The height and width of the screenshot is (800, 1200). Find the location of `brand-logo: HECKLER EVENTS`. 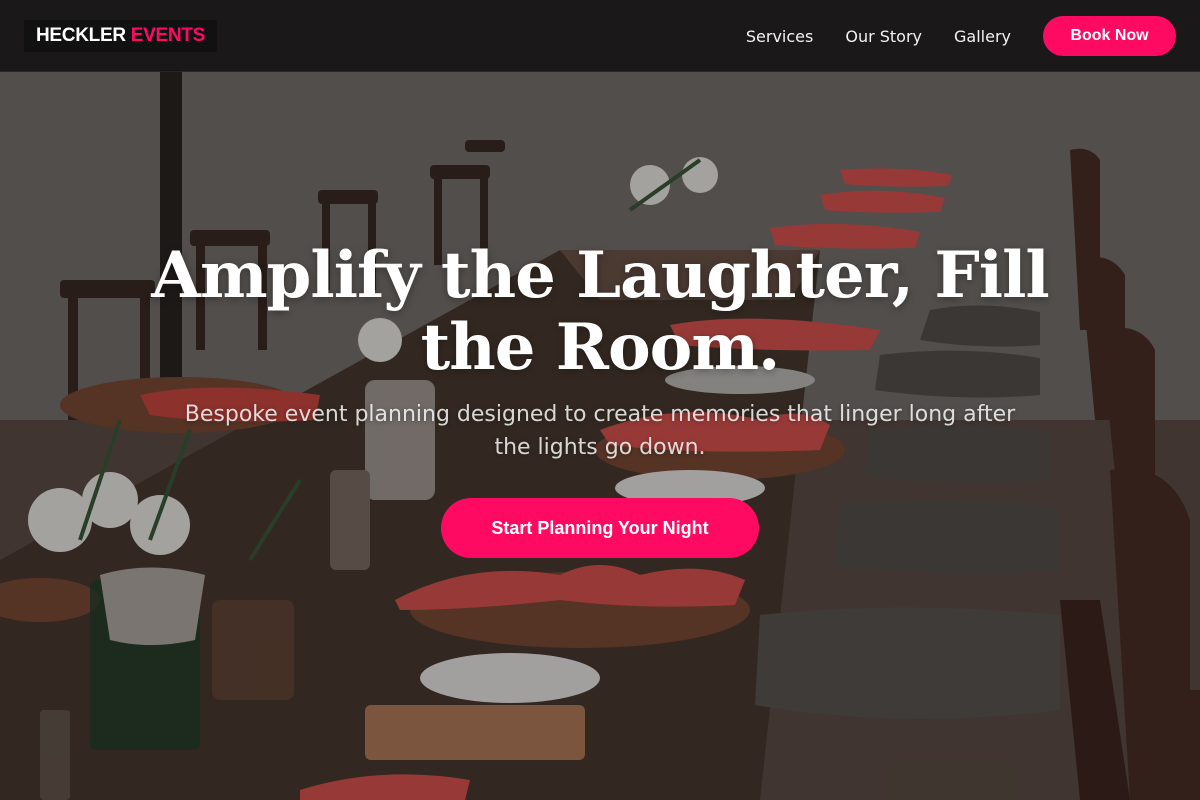

brand-logo: HECKLER EVENTS is located at coordinates (120, 36).